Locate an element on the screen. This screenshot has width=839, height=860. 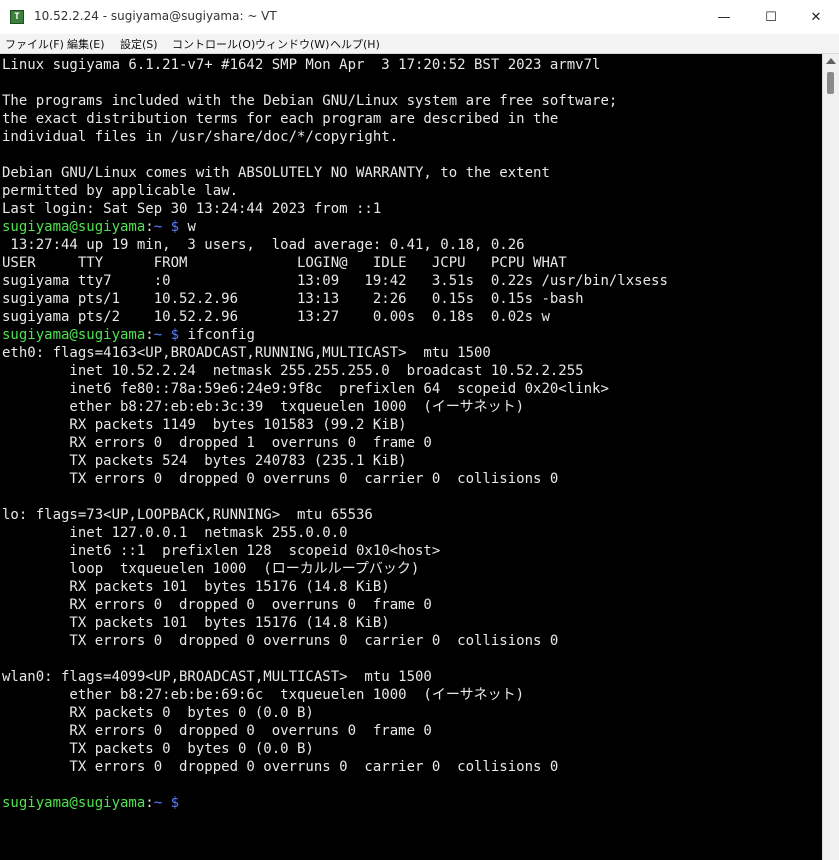
menu-control: コントロール(O) is located at coordinates (213, 44).